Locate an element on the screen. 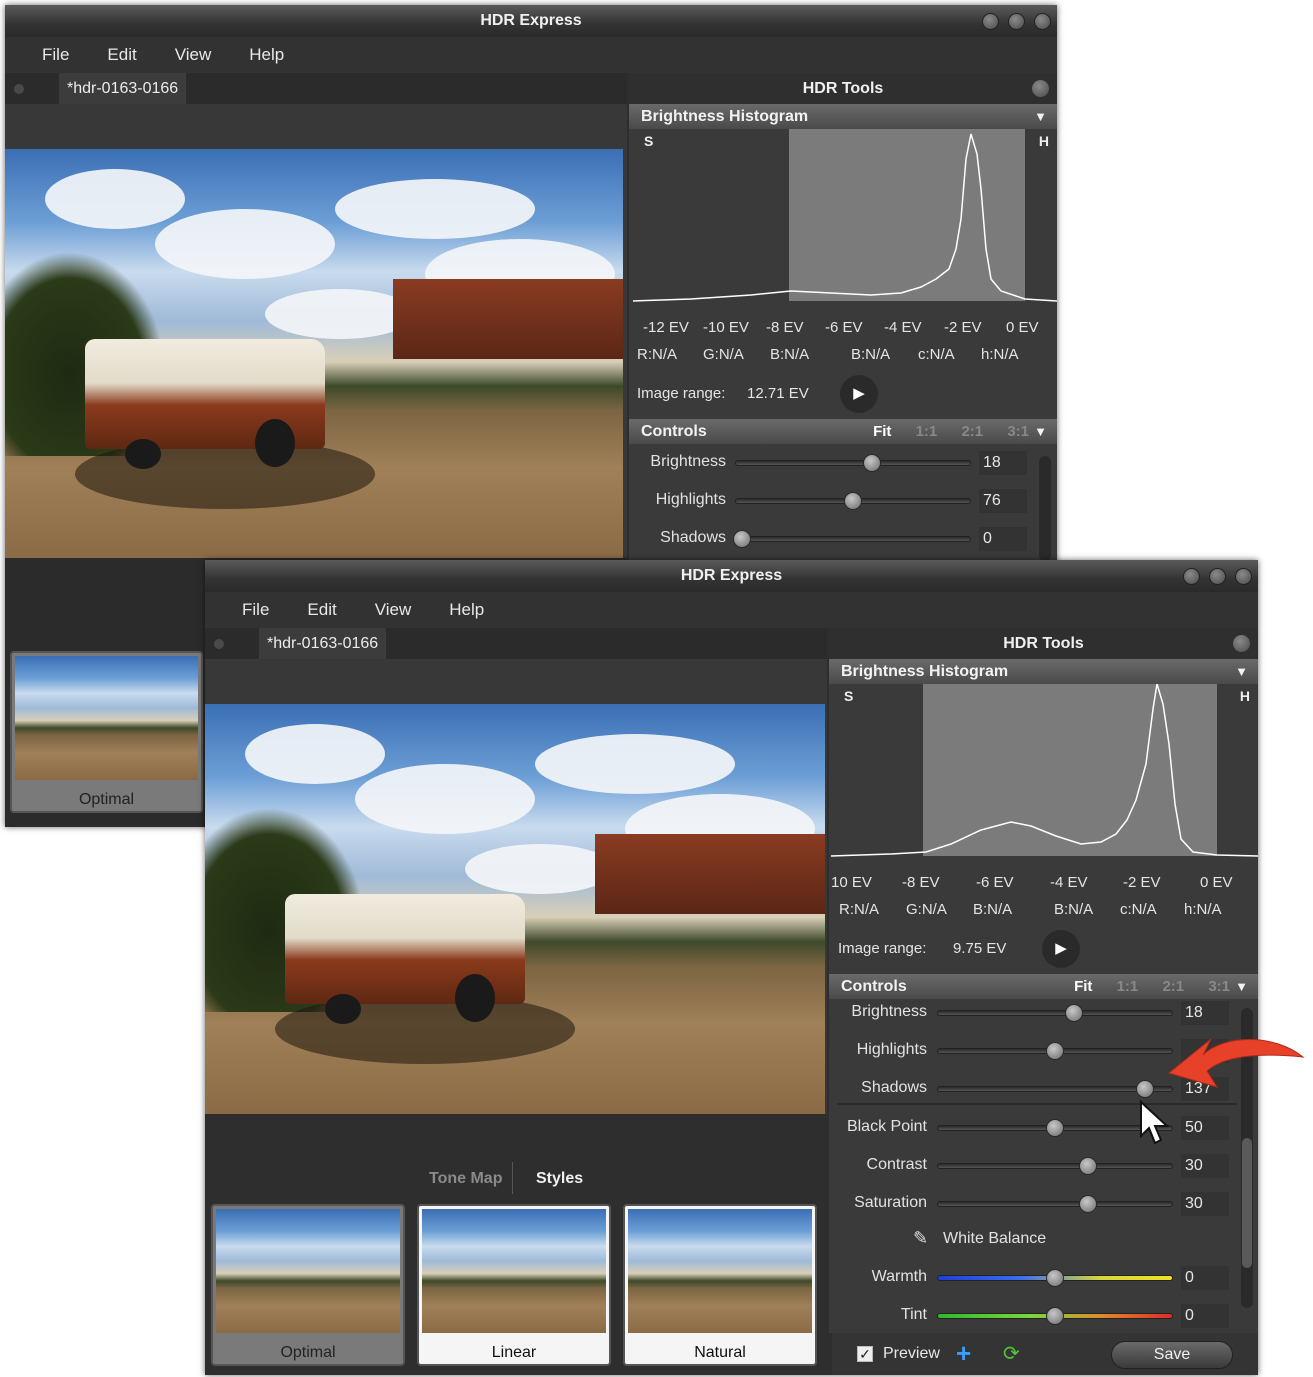 The width and height of the screenshot is (1313, 1377). eyedropper-icon: ✎ is located at coordinates (920, 1238).